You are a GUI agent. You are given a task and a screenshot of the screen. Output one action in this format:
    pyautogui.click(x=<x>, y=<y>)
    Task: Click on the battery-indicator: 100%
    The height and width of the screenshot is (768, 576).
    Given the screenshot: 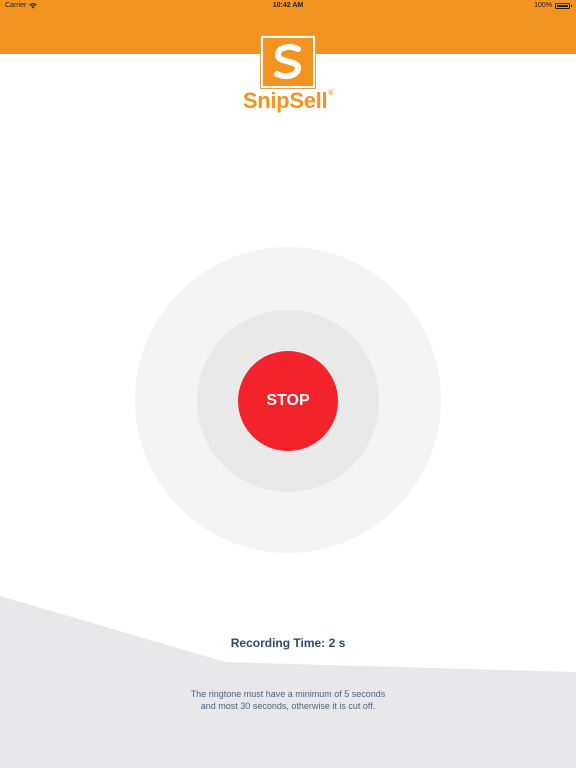 What is the action you would take?
    pyautogui.click(x=553, y=5)
    